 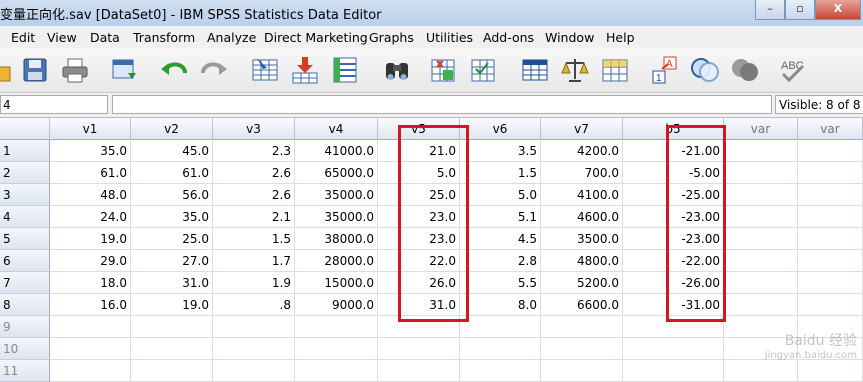 I want to click on row-header: 2, so click(x=25, y=173).